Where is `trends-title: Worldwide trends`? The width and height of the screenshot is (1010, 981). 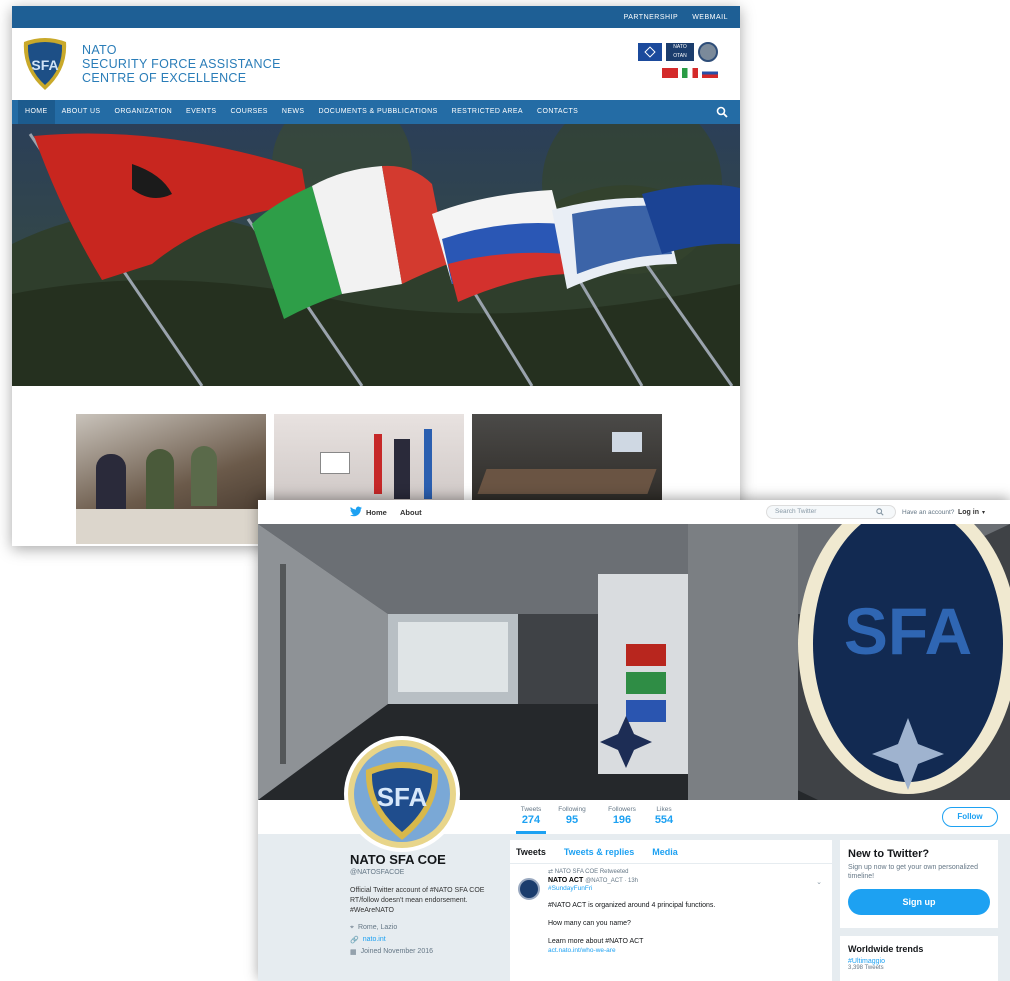 trends-title: Worldwide trends is located at coordinates (886, 949).